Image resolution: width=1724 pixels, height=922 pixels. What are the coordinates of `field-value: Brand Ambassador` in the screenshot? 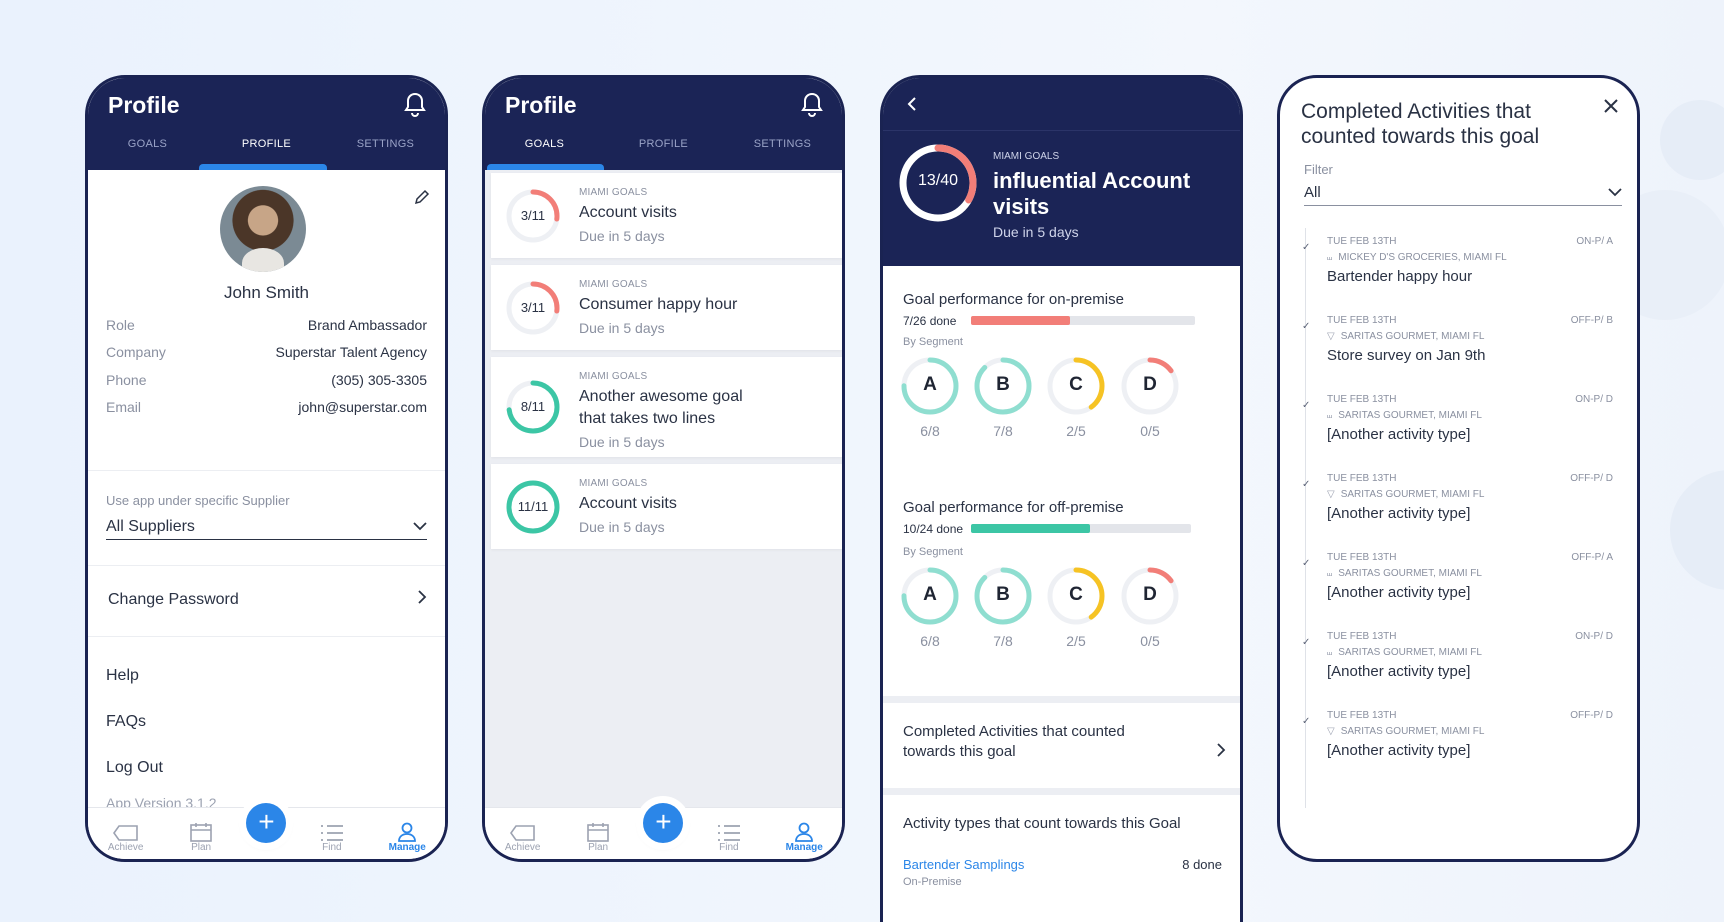 It's located at (367, 324).